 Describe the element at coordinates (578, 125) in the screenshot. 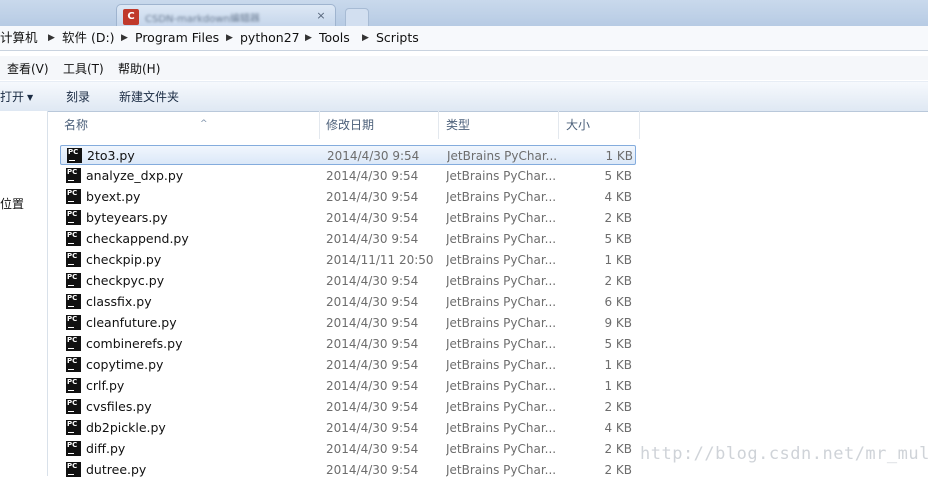

I see `column-header-size-label: 大小` at that location.